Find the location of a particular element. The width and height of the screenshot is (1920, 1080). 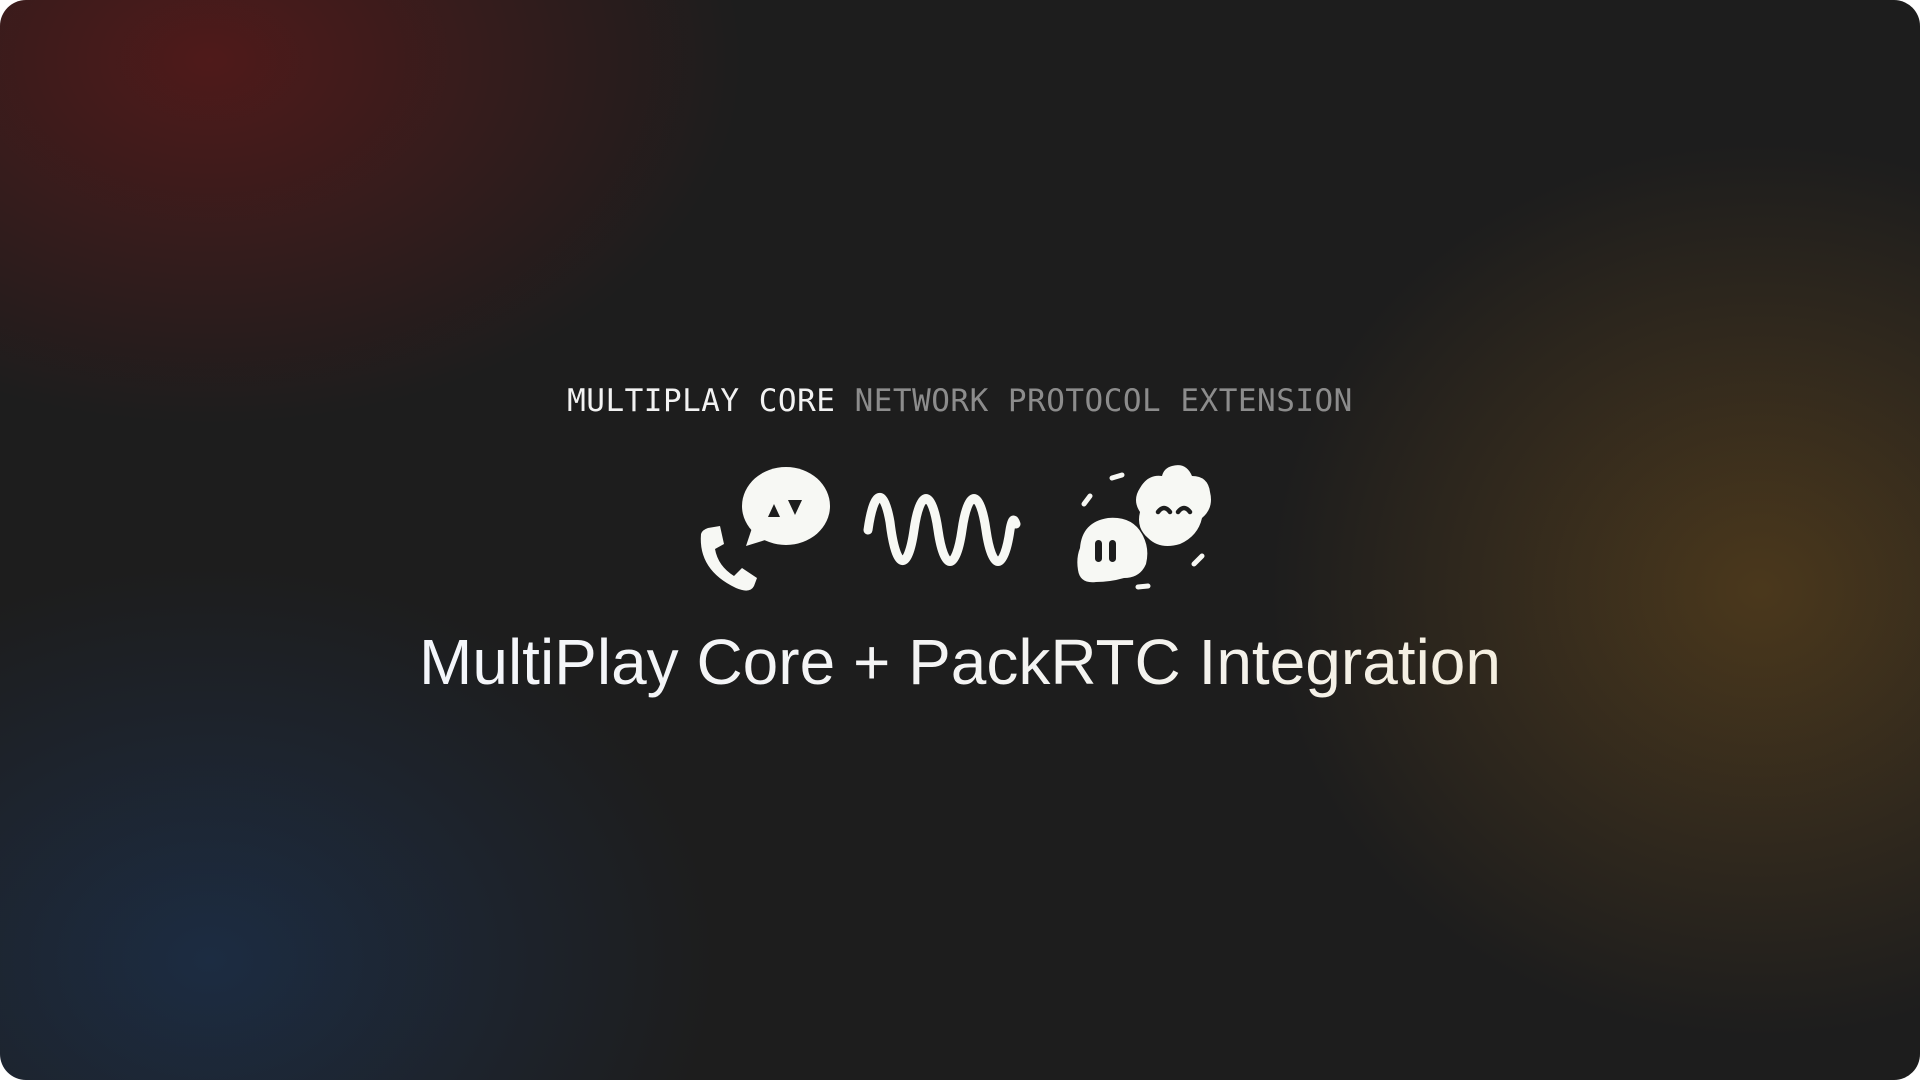

icon-row is located at coordinates (963, 529).